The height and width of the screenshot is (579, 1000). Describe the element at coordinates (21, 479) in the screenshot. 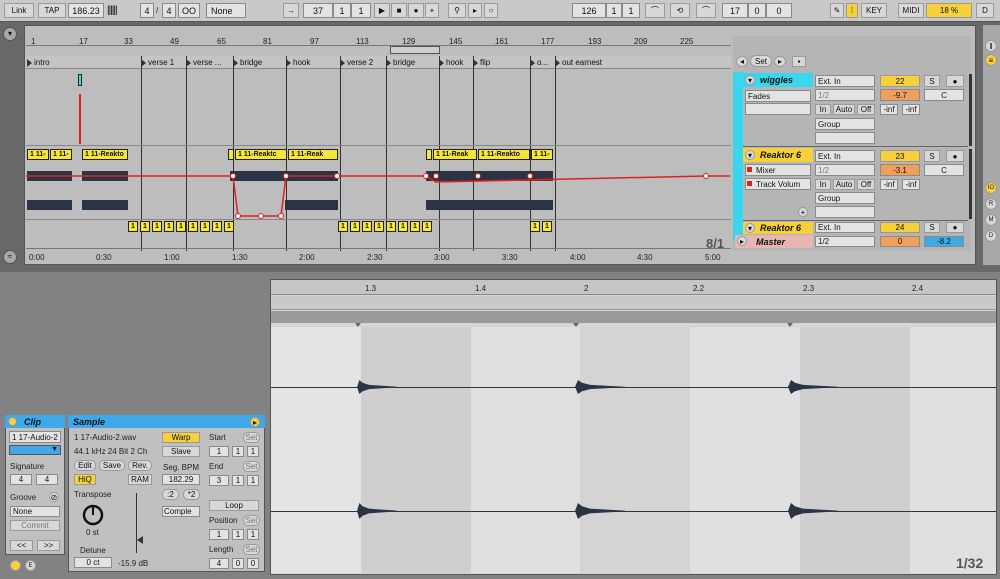

I see `clip-sig-num: 4` at that location.